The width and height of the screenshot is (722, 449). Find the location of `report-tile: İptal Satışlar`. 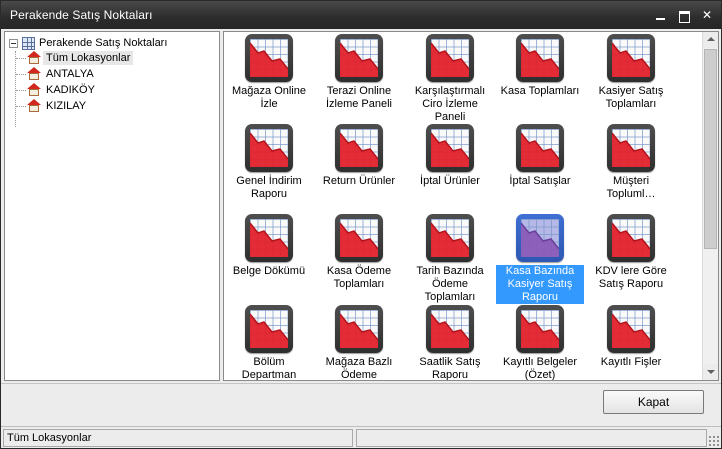

report-tile: İptal Satışlar is located at coordinates (540, 156).